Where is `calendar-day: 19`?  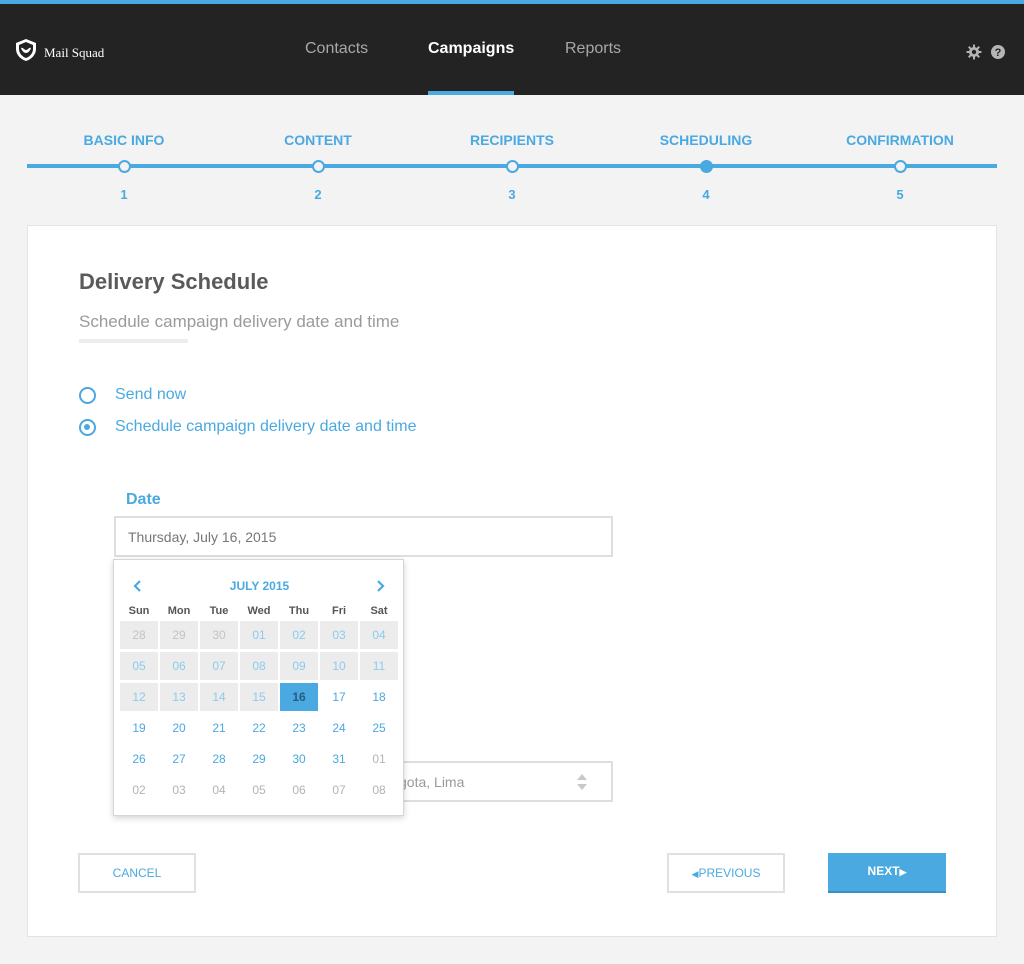
calendar-day: 19 is located at coordinates (139, 728).